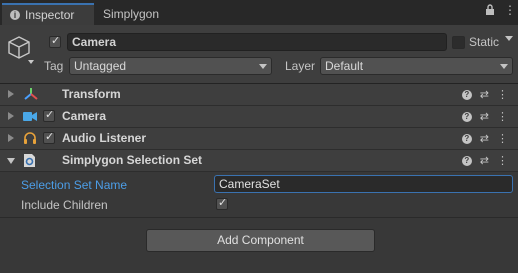  What do you see at coordinates (22, 51) in the screenshot?
I see `cube-icon` at bounding box center [22, 51].